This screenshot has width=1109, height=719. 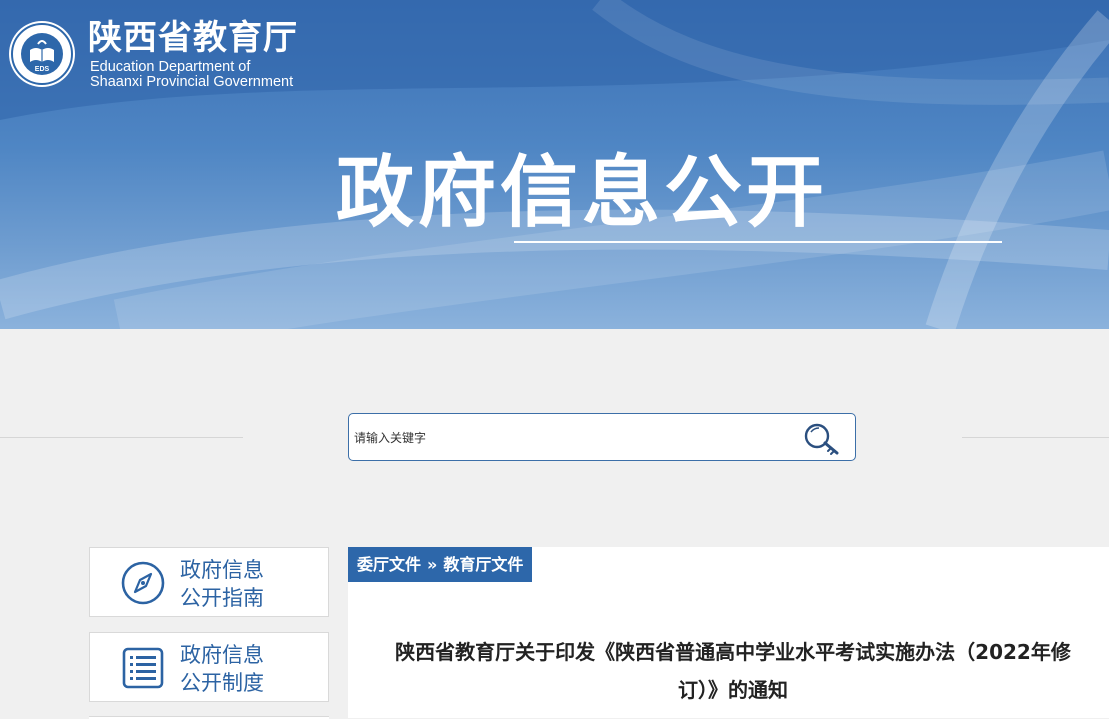 I want to click on site-name: 陕西省教育厅, so click(x=193, y=38).